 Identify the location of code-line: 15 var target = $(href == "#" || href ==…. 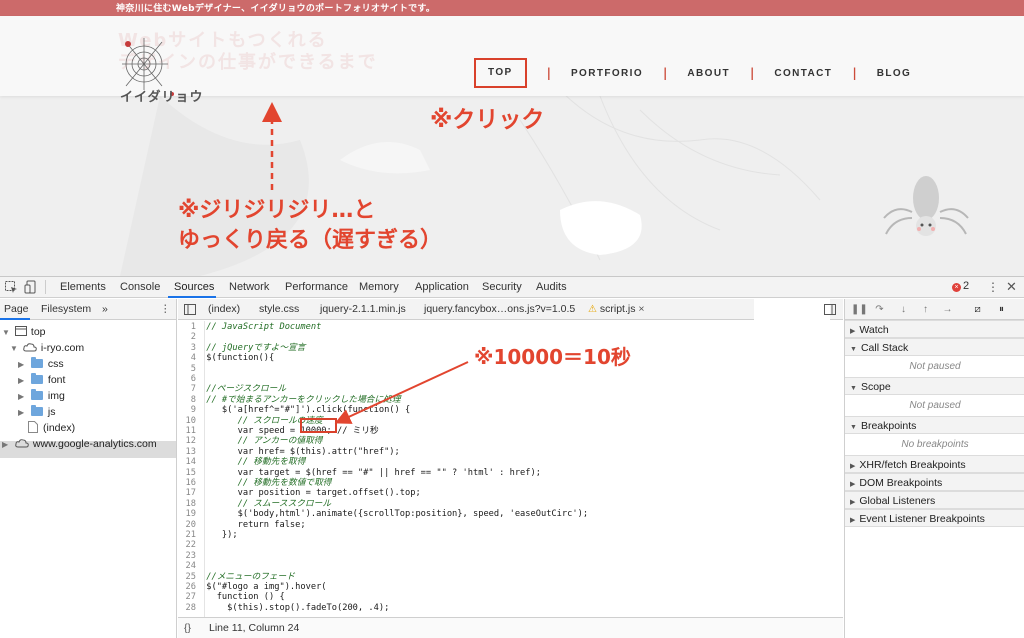
(510, 473).